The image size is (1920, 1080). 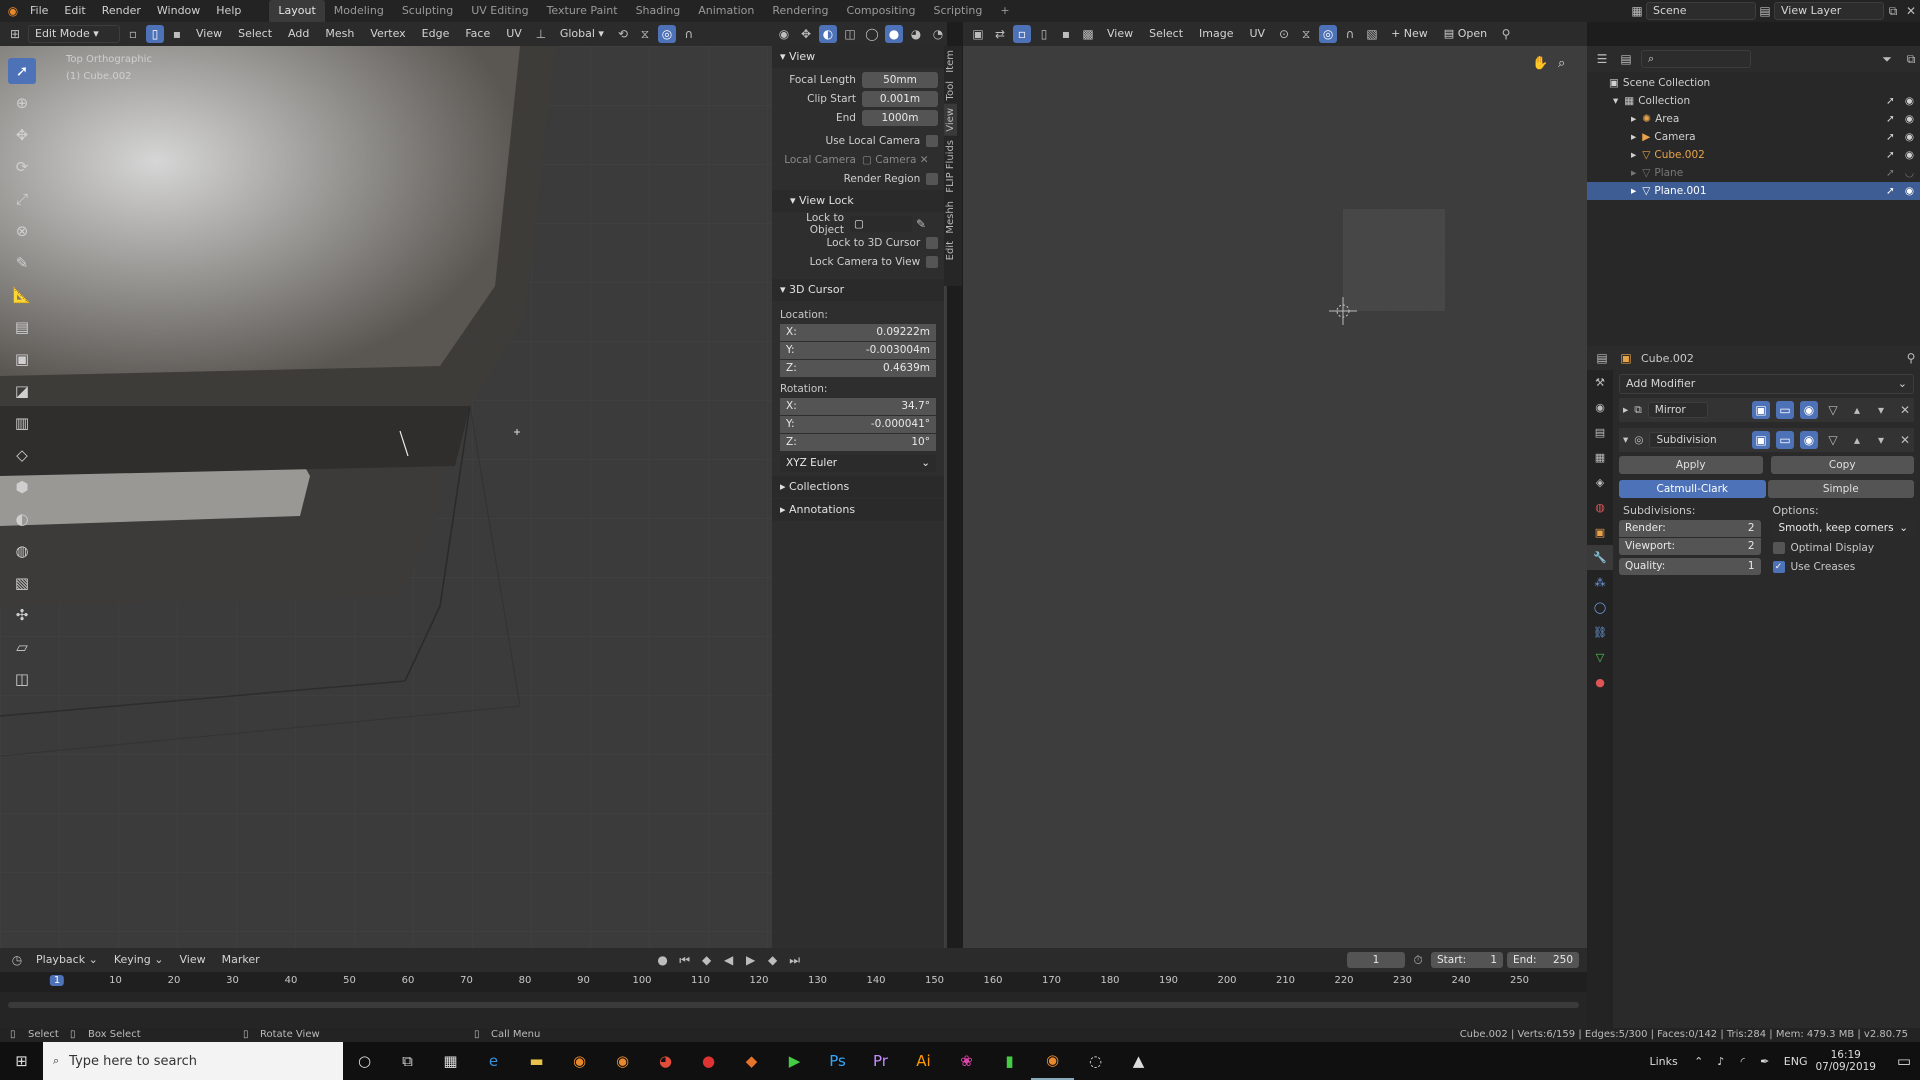 What do you see at coordinates (858, 57) in the screenshot?
I see `view-section-header: ▾ View` at bounding box center [858, 57].